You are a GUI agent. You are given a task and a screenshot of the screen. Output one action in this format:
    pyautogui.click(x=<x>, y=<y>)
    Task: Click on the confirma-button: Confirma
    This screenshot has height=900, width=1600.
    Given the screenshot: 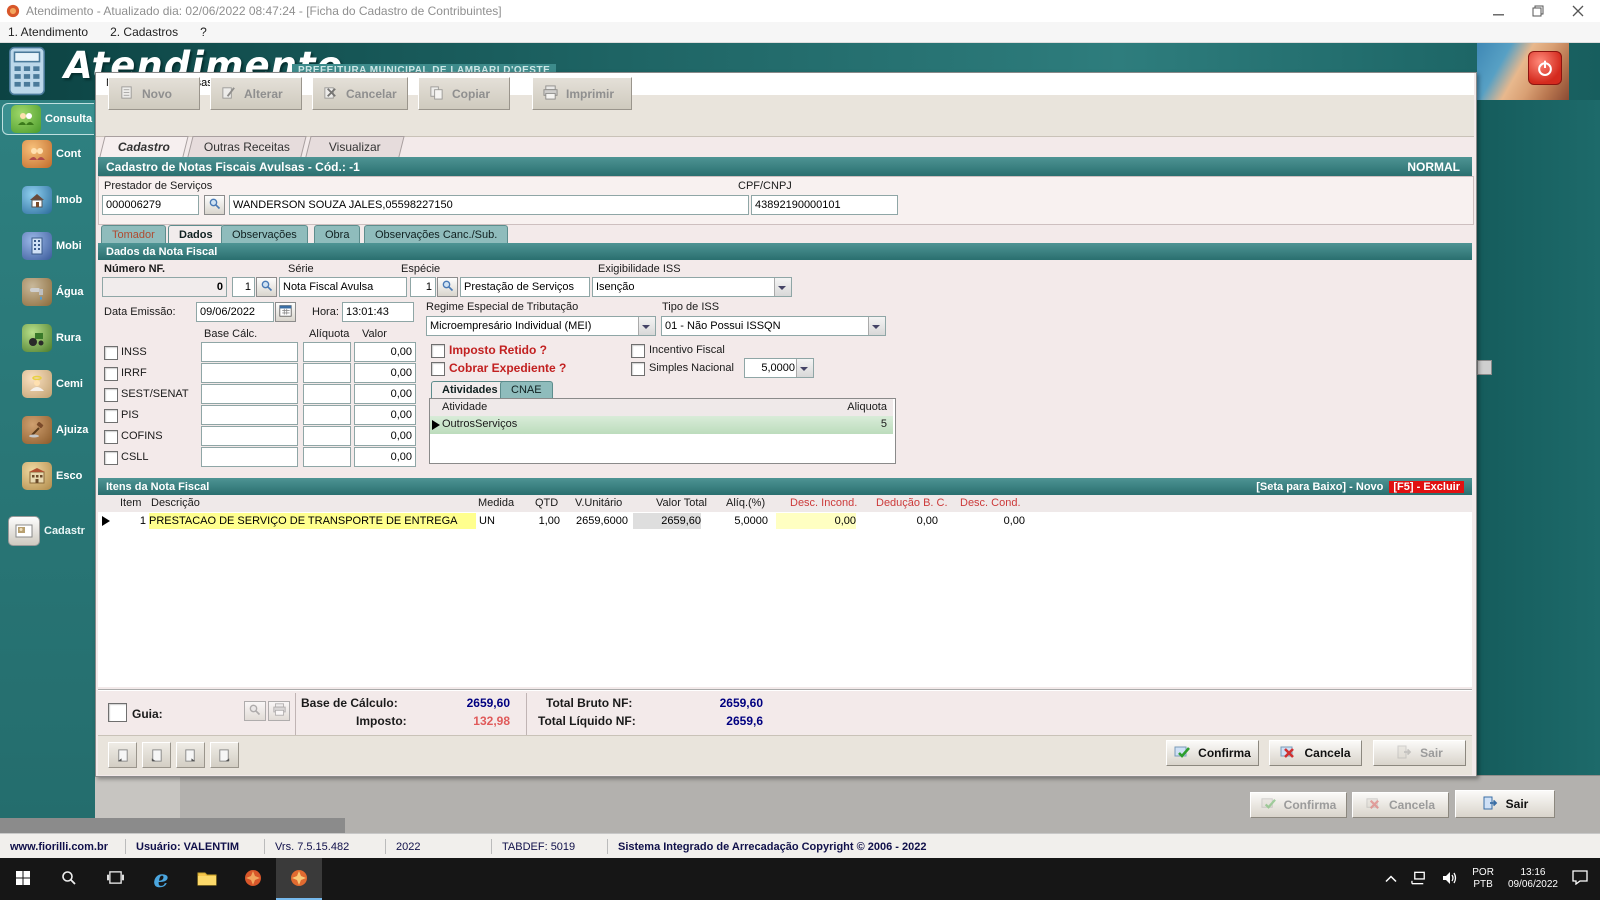 What is the action you would take?
    pyautogui.click(x=1212, y=753)
    